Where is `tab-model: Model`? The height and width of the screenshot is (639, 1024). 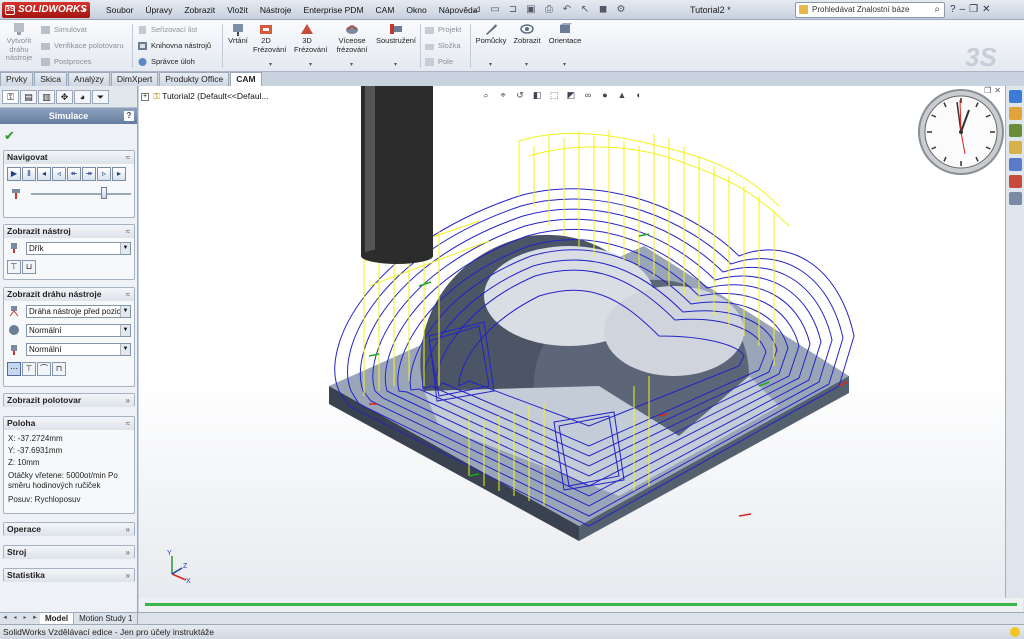
tab-model: Model is located at coordinates (57, 618).